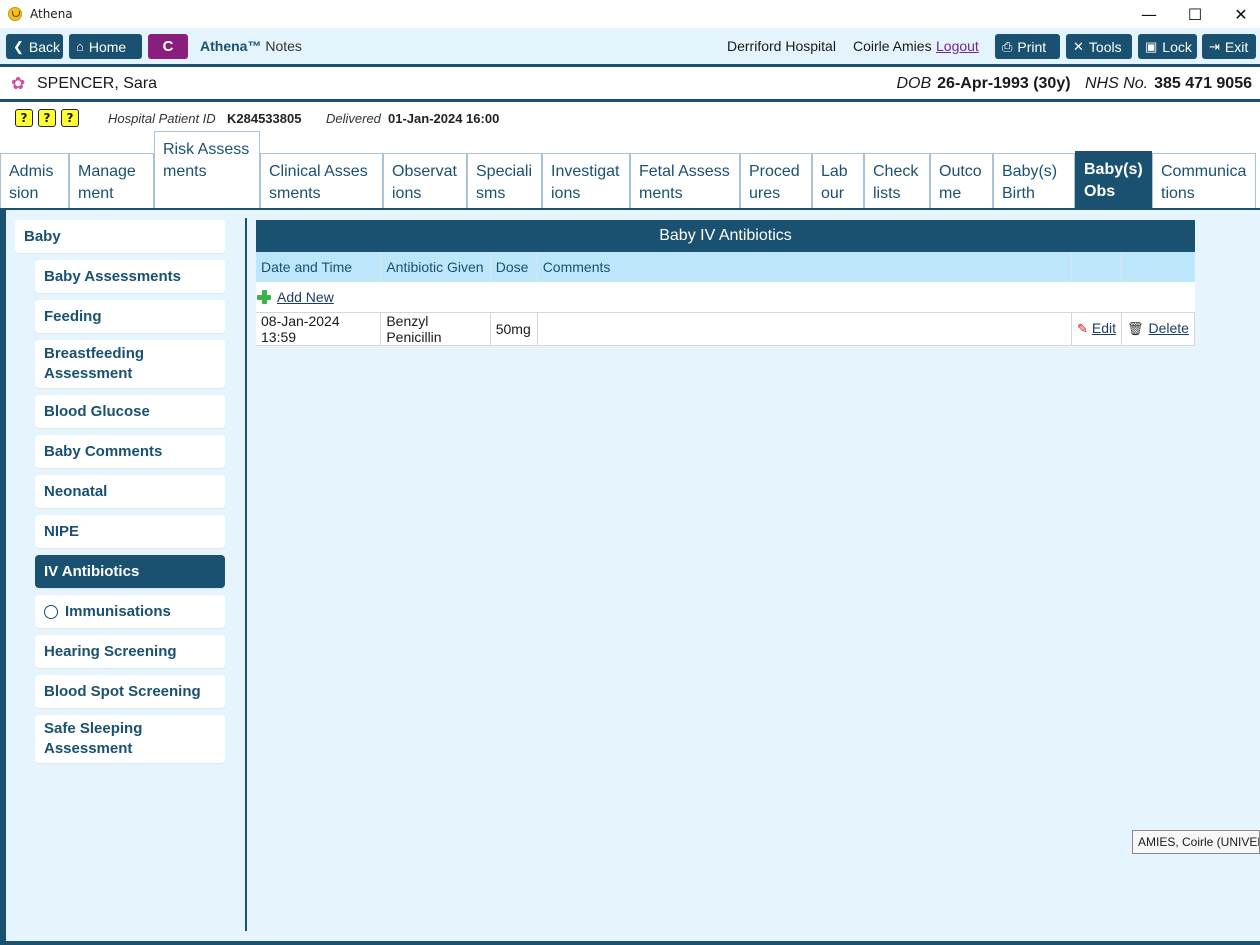 This screenshot has height=945, width=1260. What do you see at coordinates (118, 611) in the screenshot?
I see `sidebar-item-label: Immunisations` at bounding box center [118, 611].